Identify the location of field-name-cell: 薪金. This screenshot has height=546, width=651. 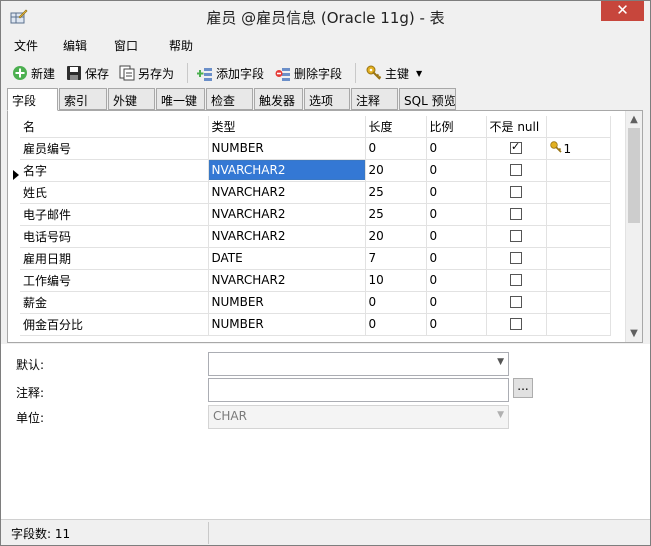
(114, 302).